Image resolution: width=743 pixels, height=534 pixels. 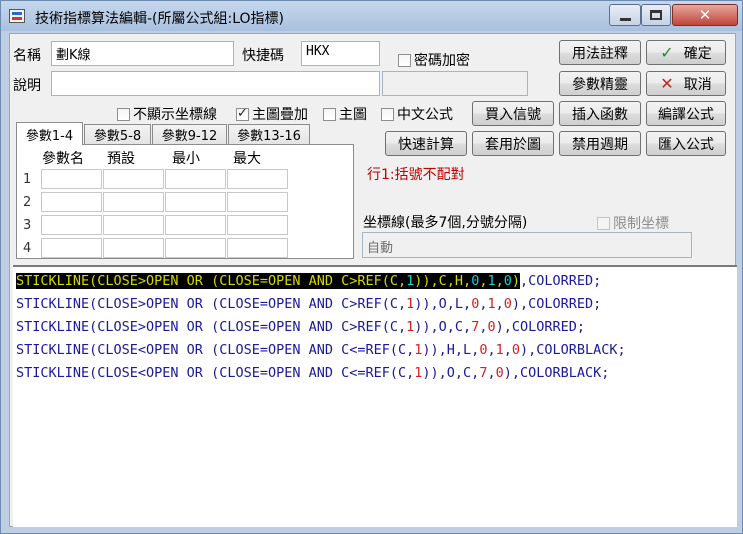 I want to click on import-signal-label: 買入信號, so click(x=513, y=114).